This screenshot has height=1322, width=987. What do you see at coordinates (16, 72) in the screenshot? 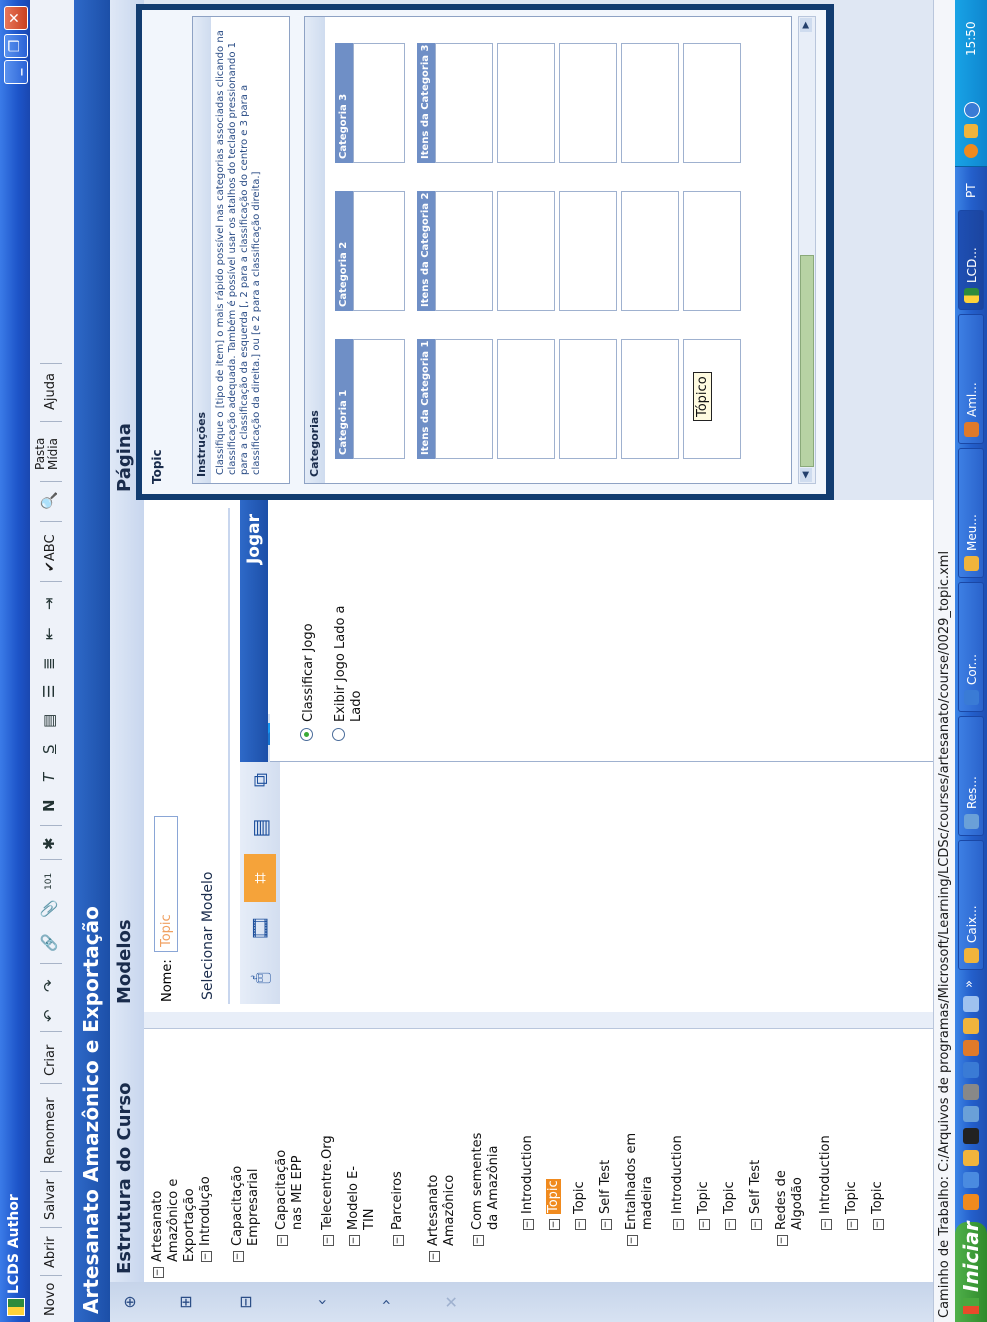
I see `minimize-button: _` at bounding box center [16, 72].